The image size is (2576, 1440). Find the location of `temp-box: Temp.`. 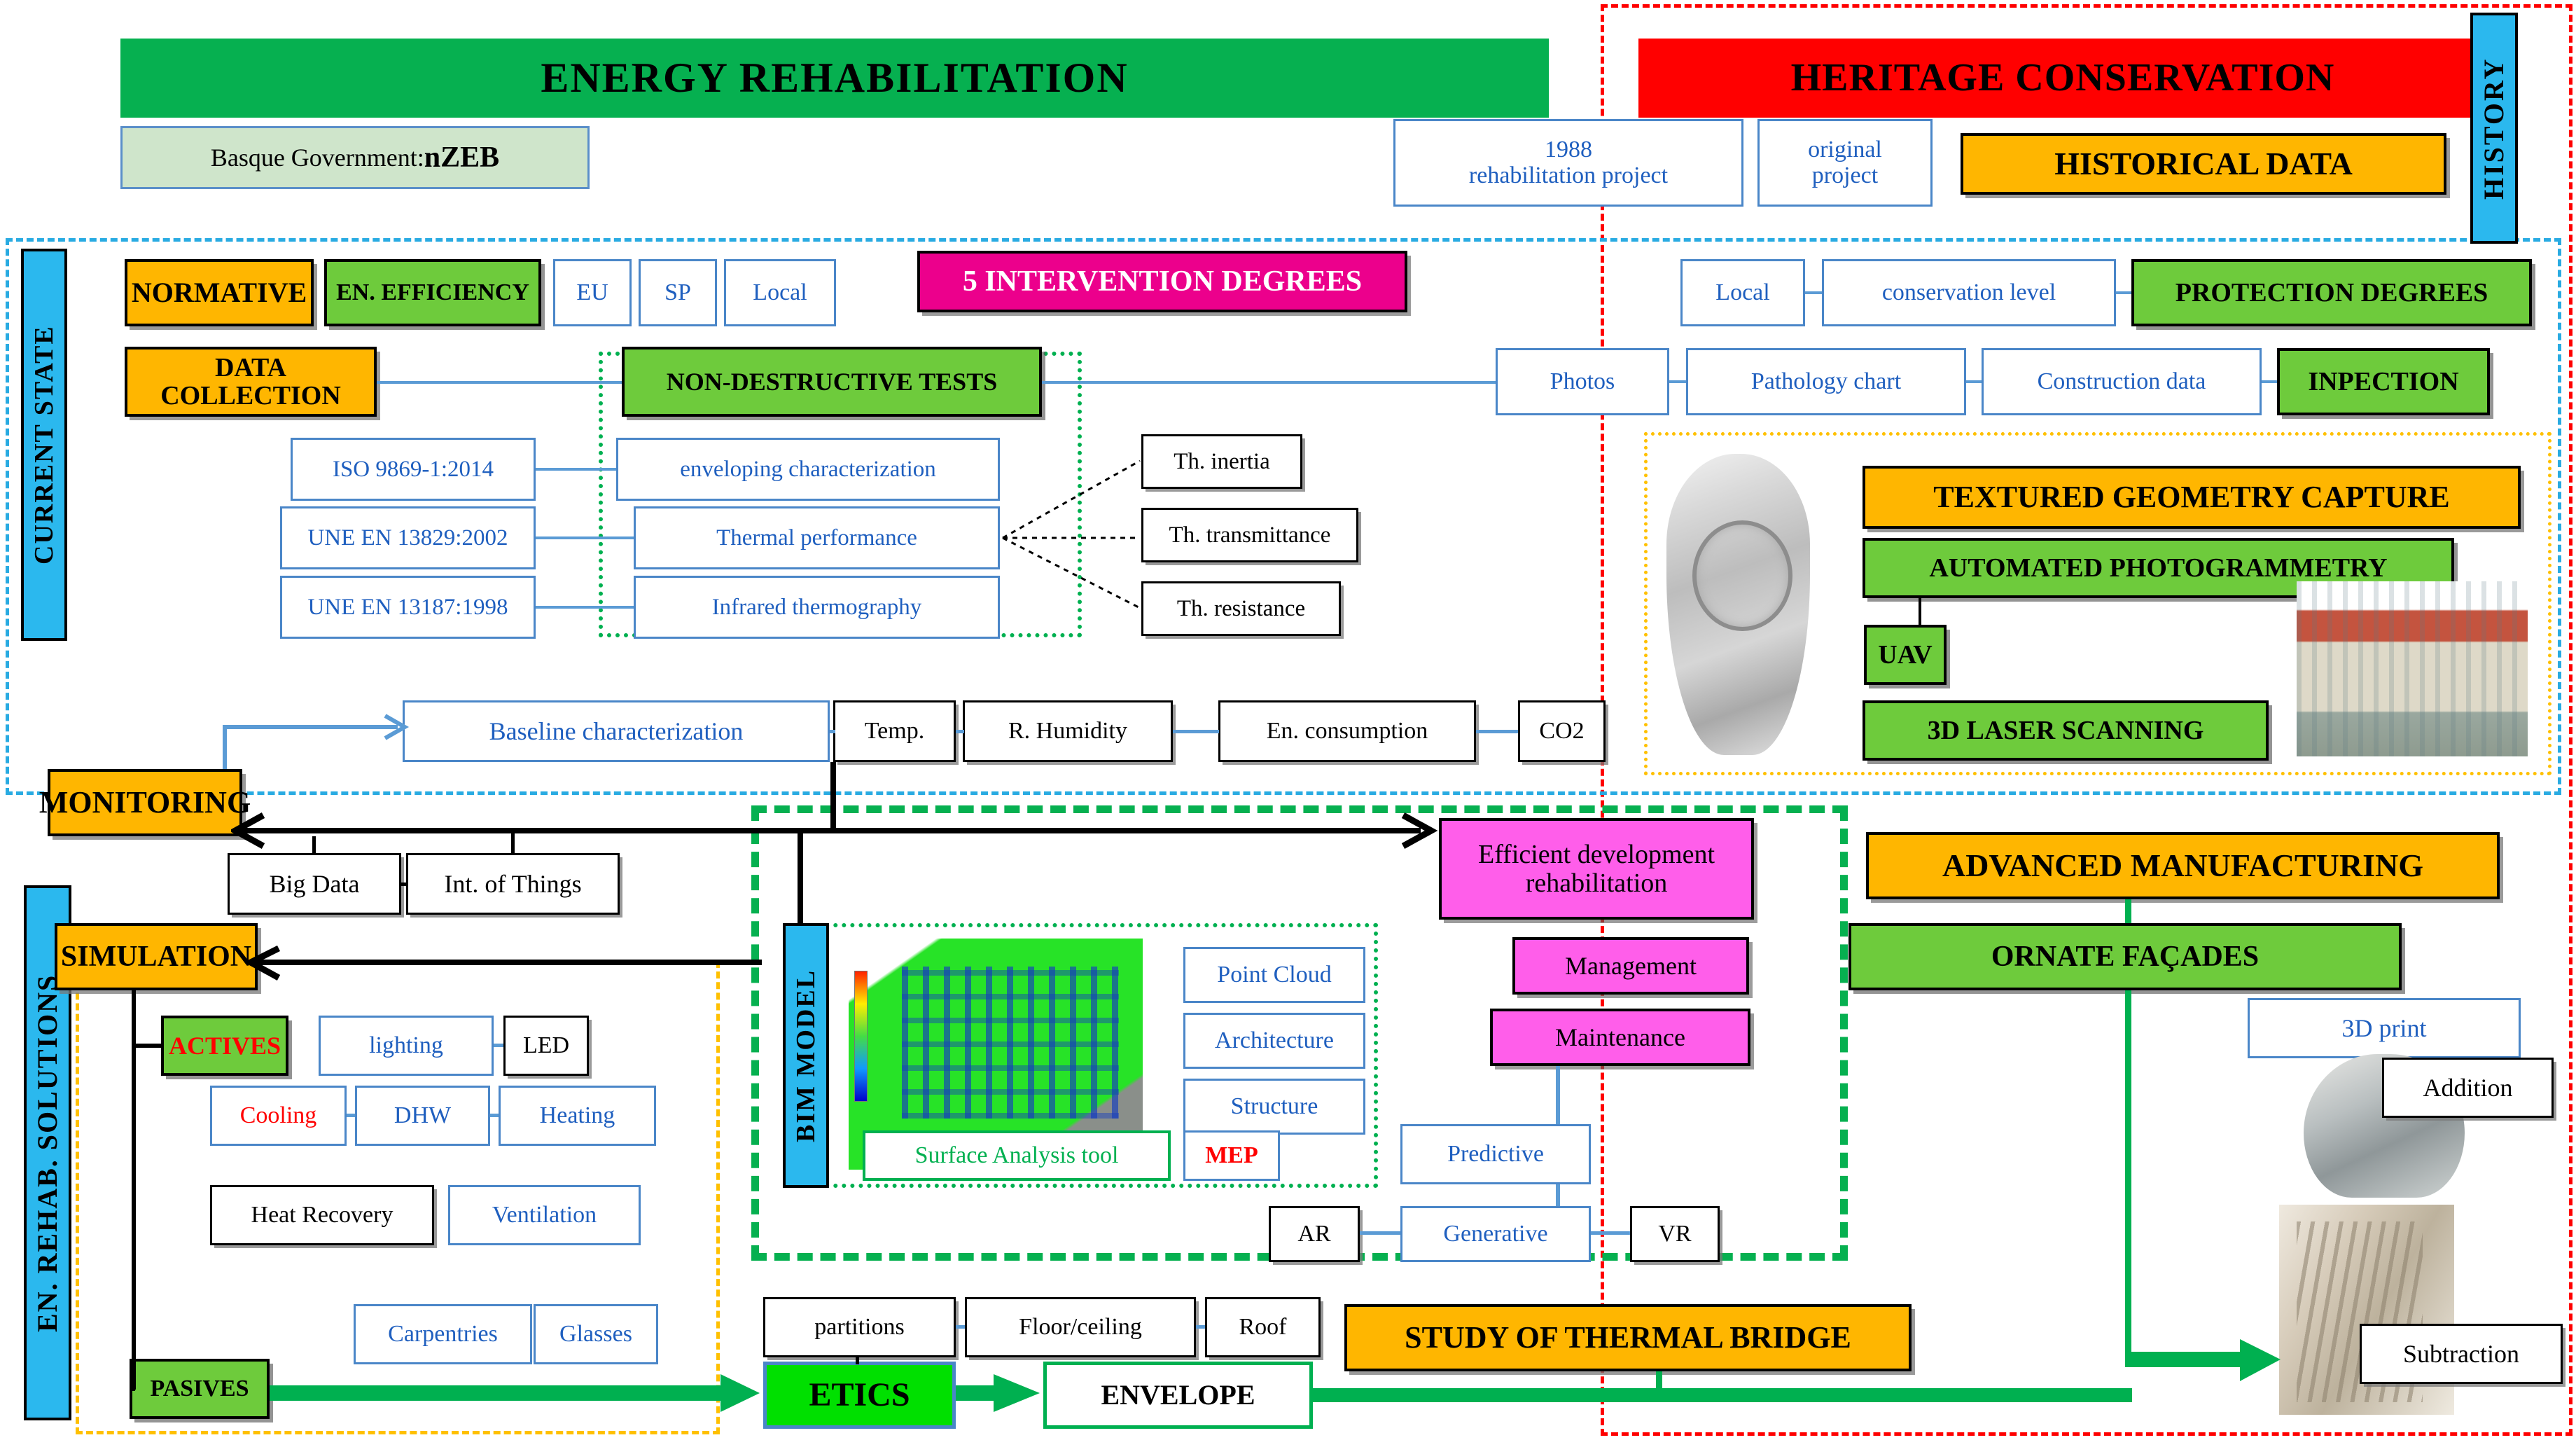

temp-box: Temp. is located at coordinates (894, 731).